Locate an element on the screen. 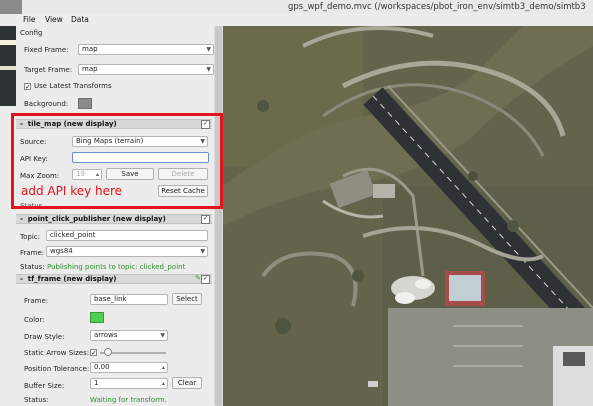 Image resolution: width=593 pixels, height=406 pixels. pc-frame-combo: wgs84 ▼ is located at coordinates (127, 251).